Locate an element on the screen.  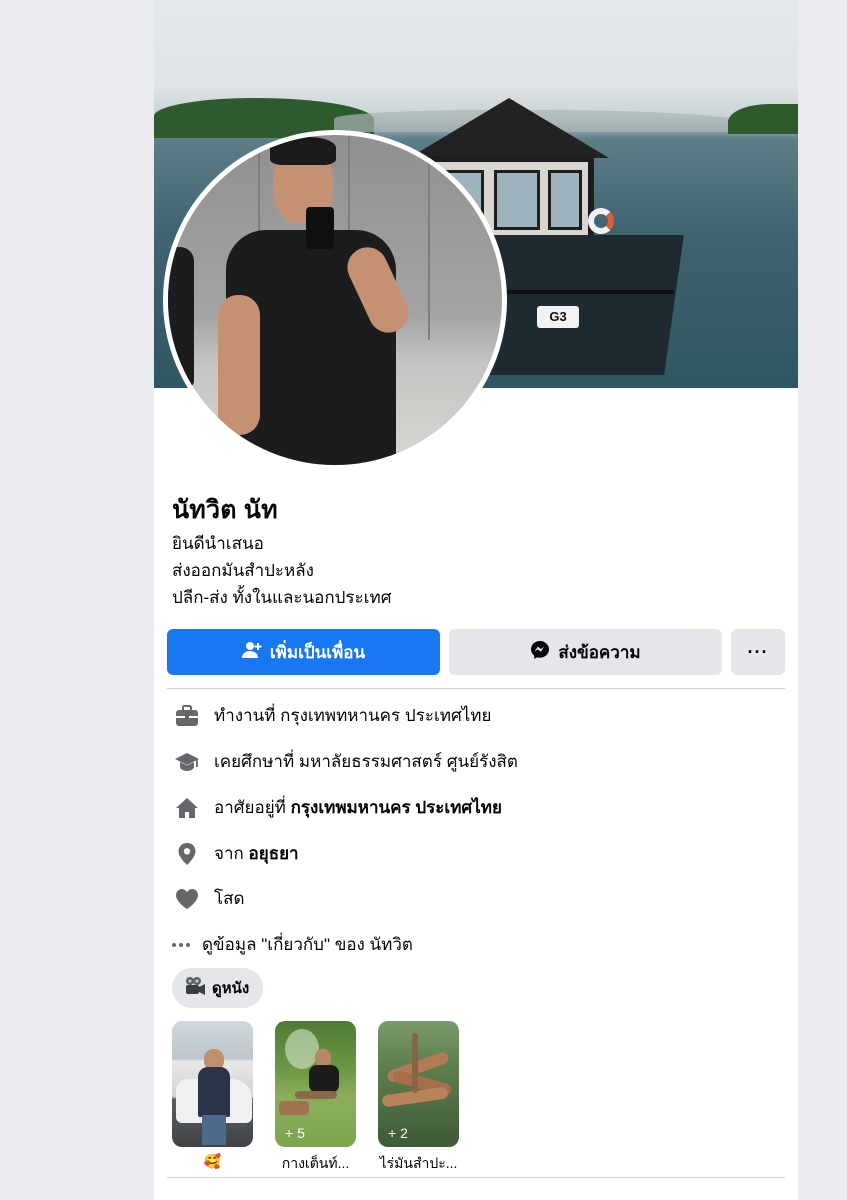
relationship-text: โสด is located at coordinates (229, 898).